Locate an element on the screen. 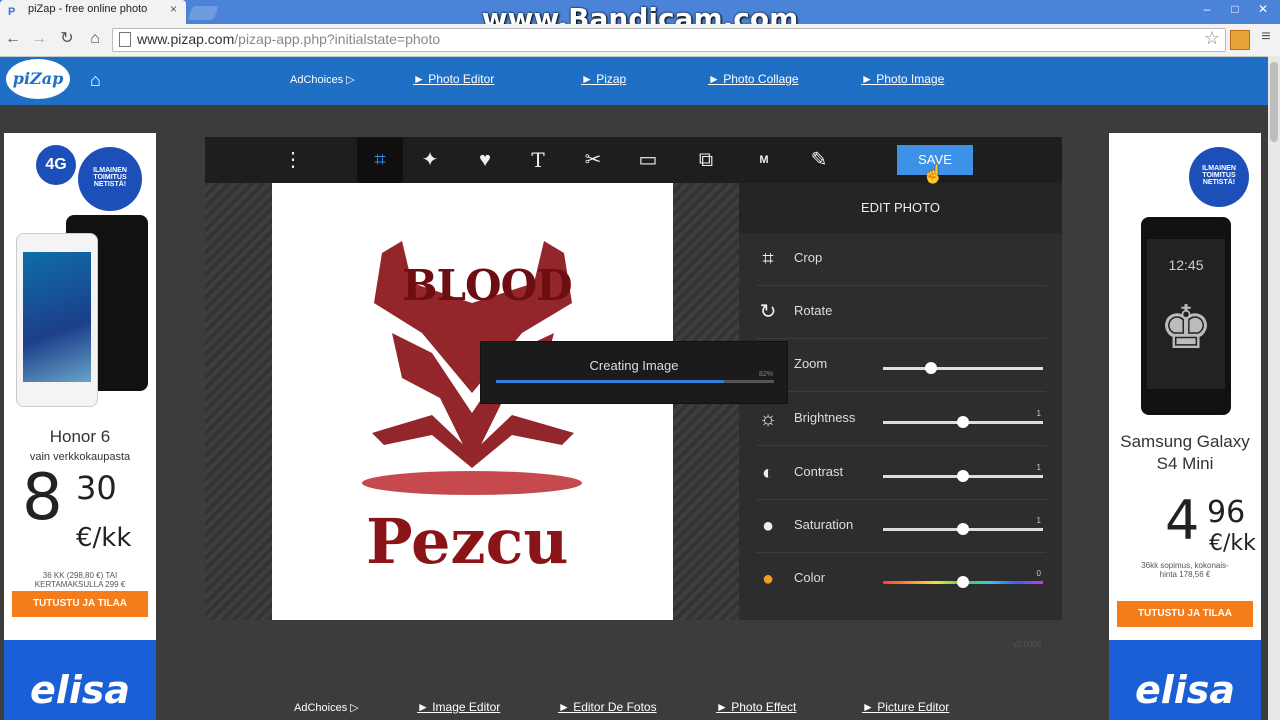  creating-image-dialog: Creating Image 82% is located at coordinates (634, 372).